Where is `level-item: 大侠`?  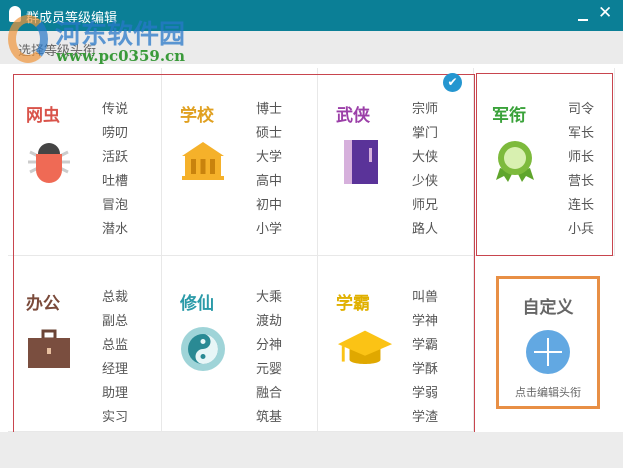
level-item: 大侠 is located at coordinates (425, 157).